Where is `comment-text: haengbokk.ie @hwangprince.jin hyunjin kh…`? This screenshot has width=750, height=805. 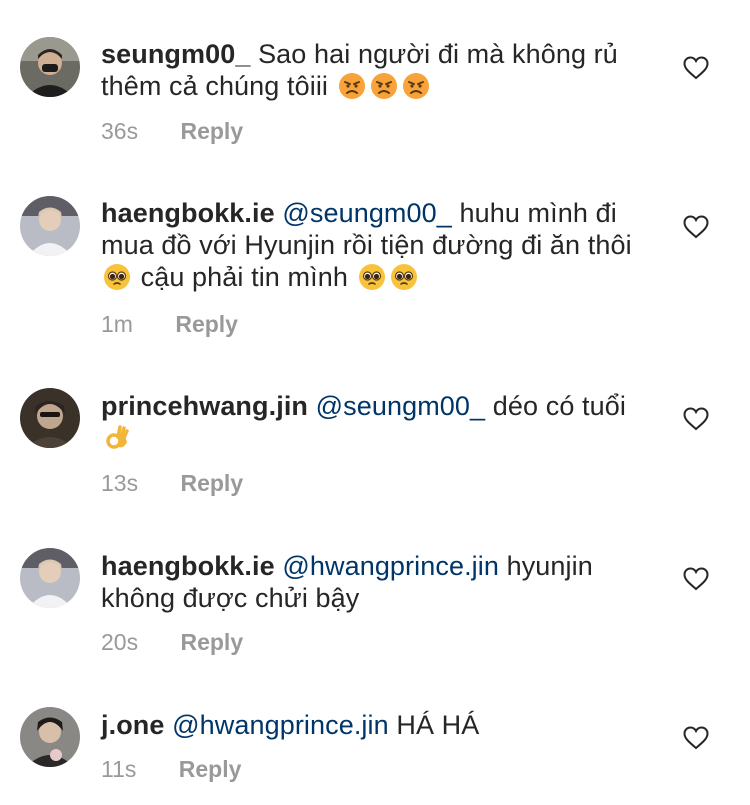 comment-text: haengbokk.ie @hwangprince.jin hyunjin kh… is located at coordinates (381, 582).